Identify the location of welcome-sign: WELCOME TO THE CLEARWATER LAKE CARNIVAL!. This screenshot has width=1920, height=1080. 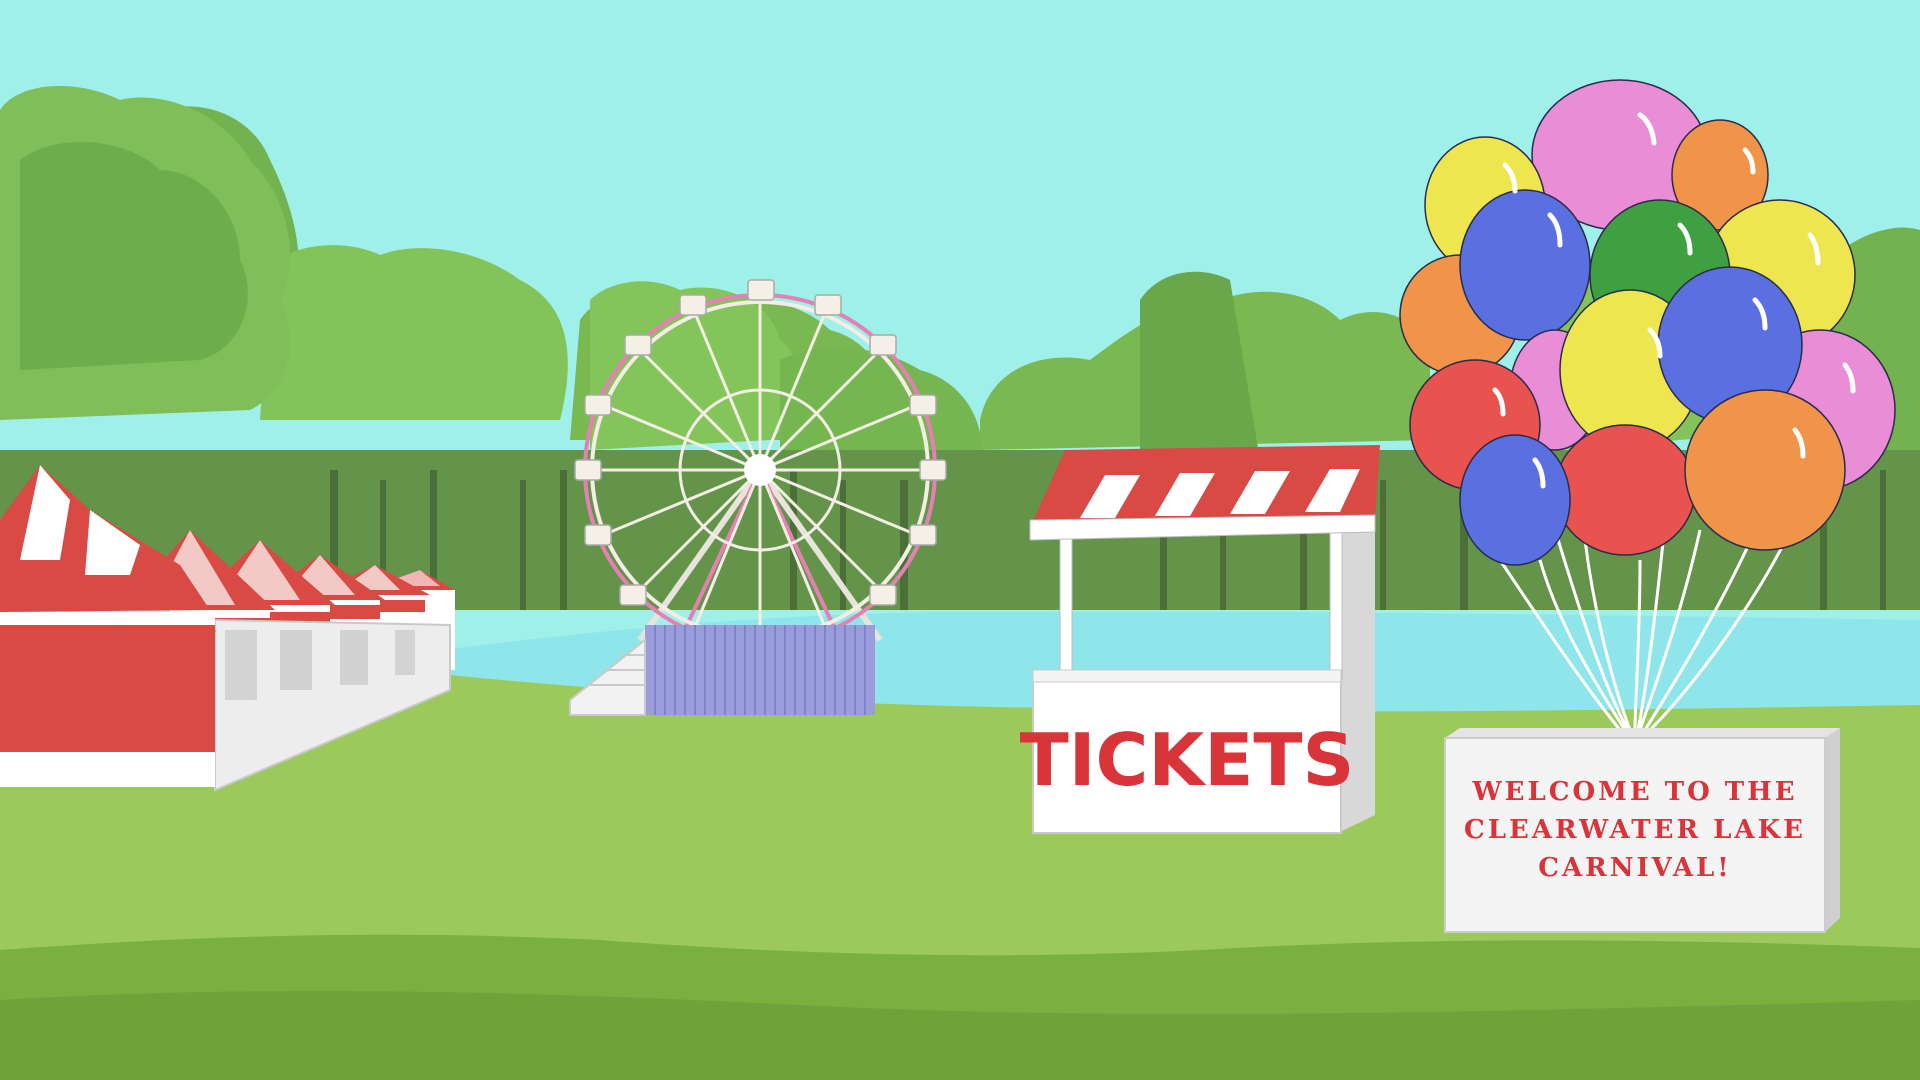
(1642, 830).